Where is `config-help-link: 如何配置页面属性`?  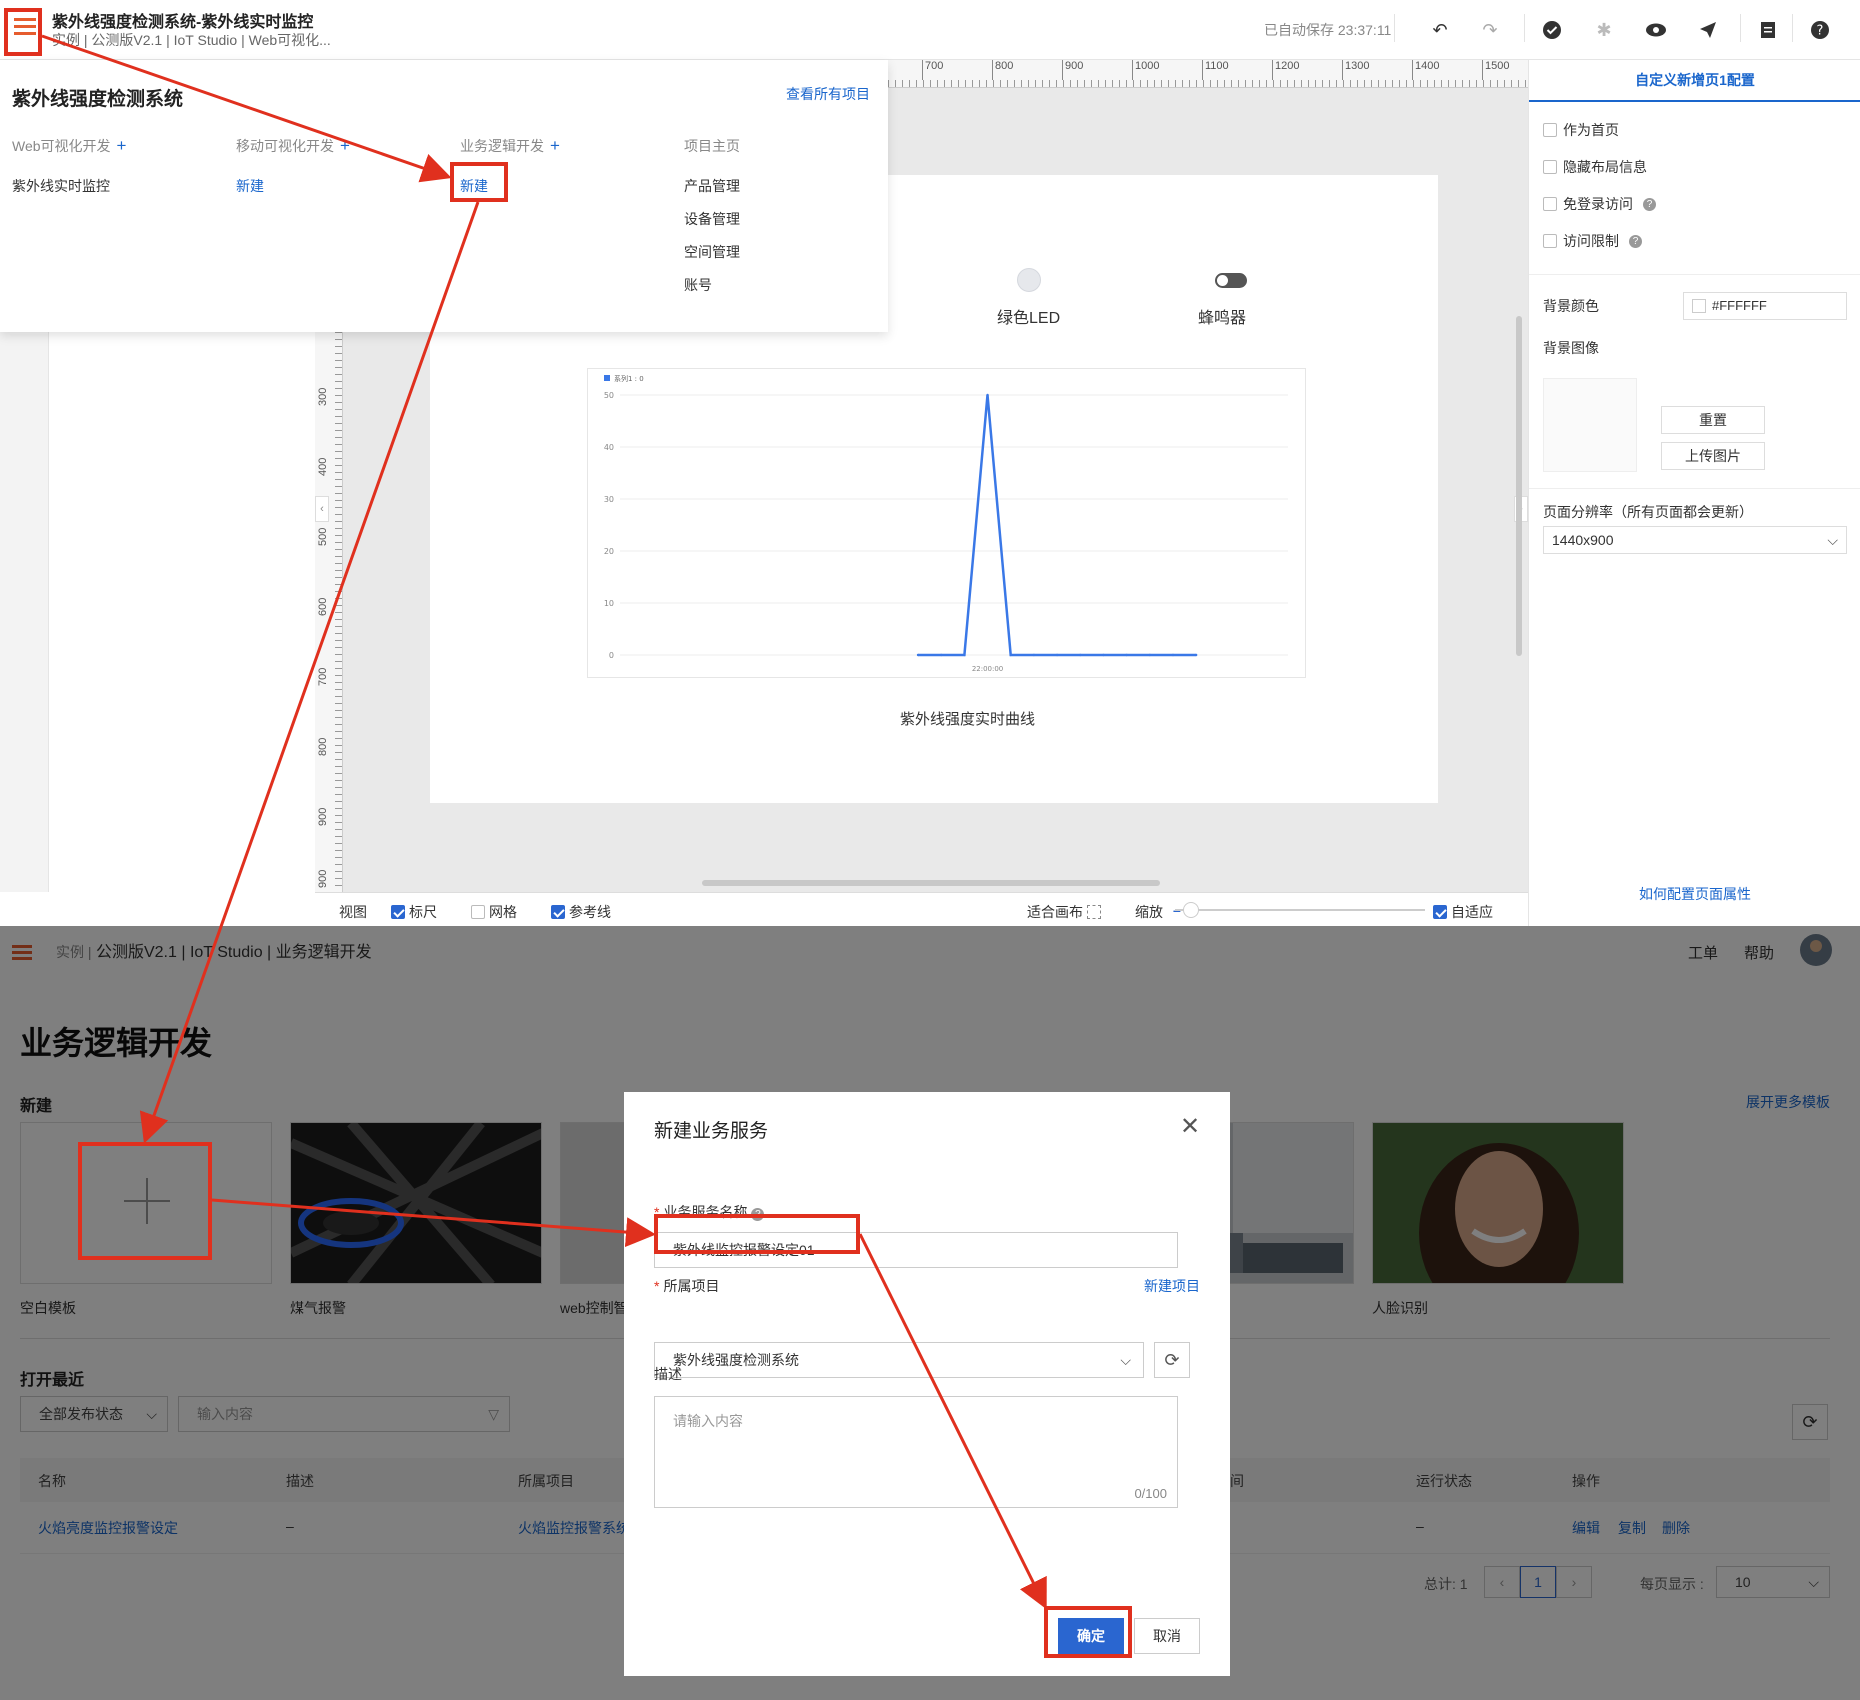
config-help-link: 如何配置页面属性 is located at coordinates (1695, 894).